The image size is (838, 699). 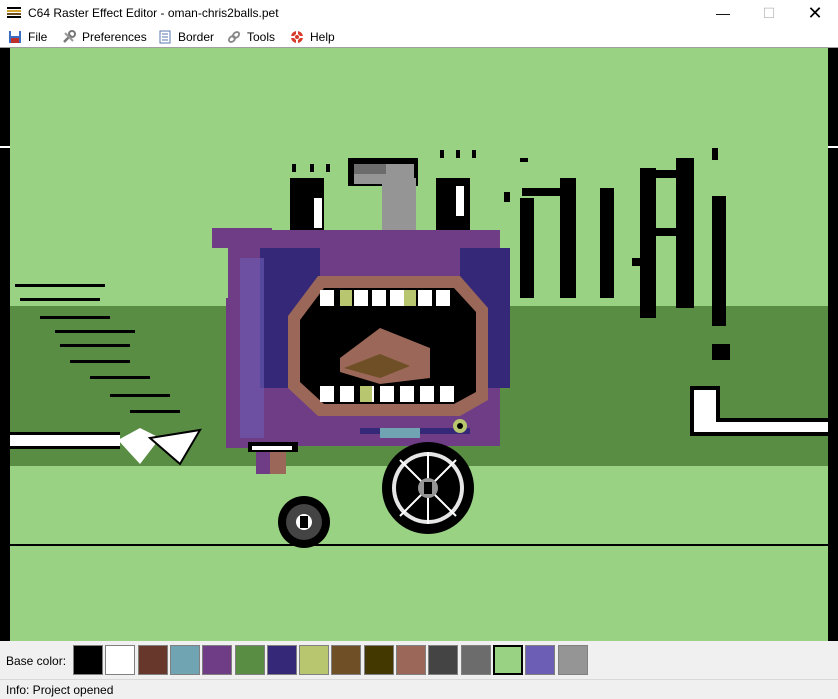 What do you see at coordinates (104, 37) in the screenshot?
I see `menu-preferences: Preferences` at bounding box center [104, 37].